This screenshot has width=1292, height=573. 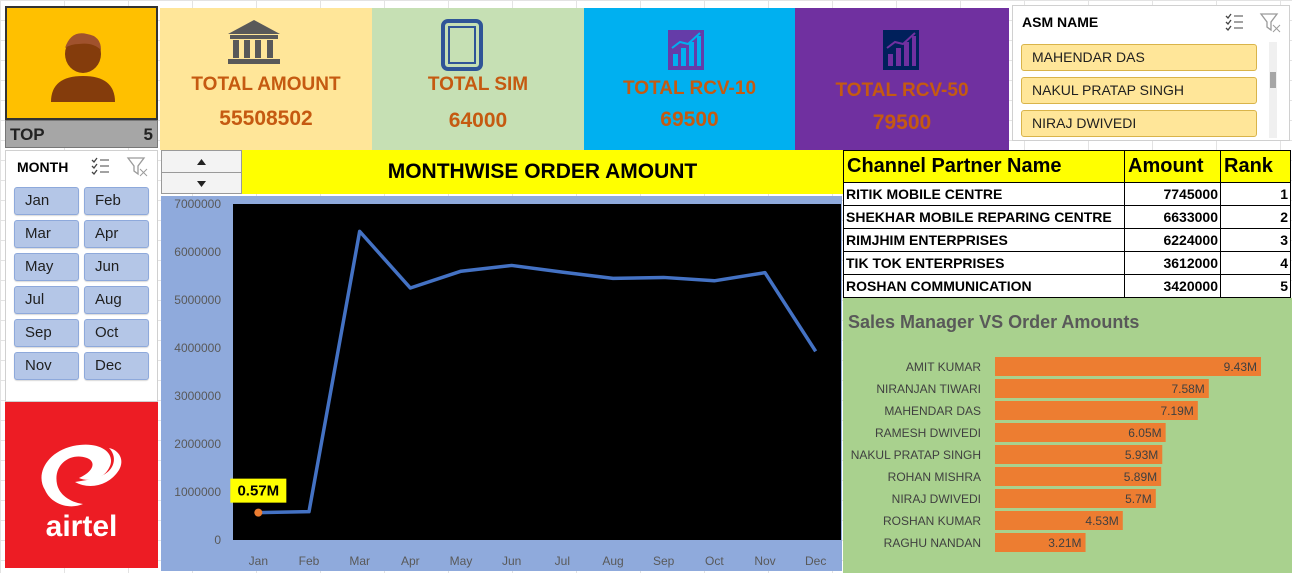 What do you see at coordinates (934, 477) in the screenshot?
I see `bar-category-label: ROHAN MISHRA` at bounding box center [934, 477].